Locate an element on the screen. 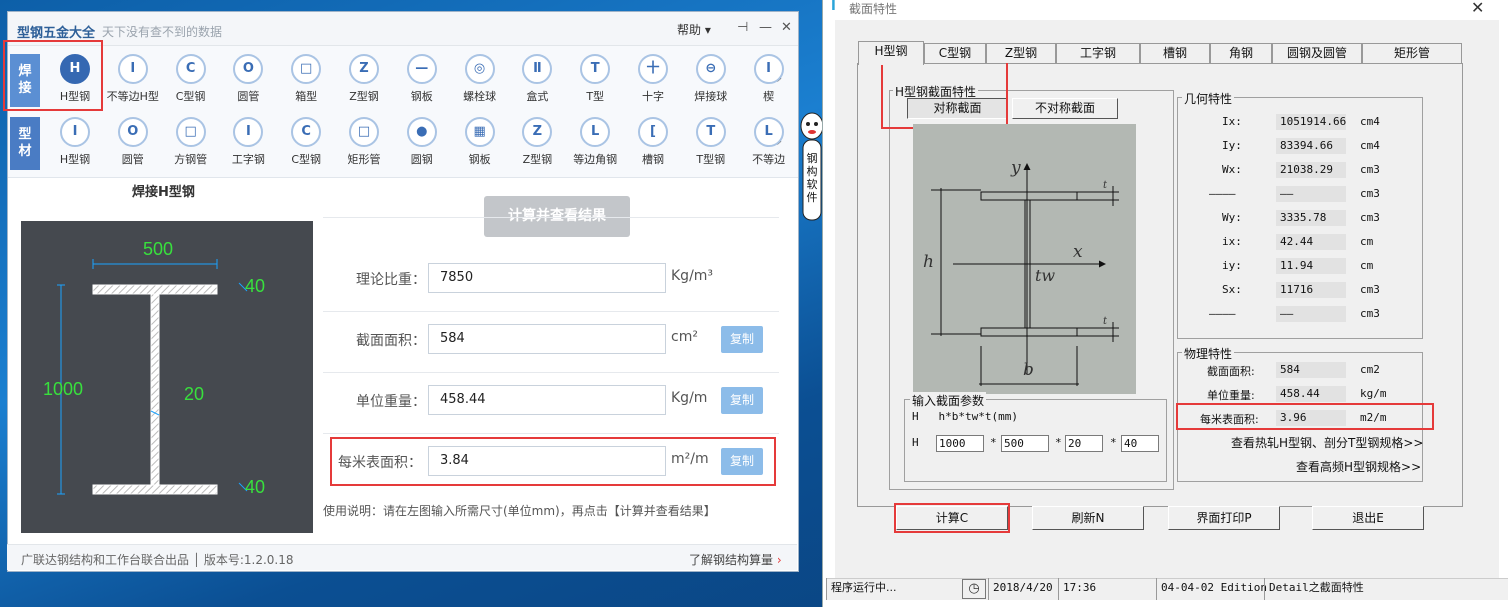 This screenshot has height=607, width=1508. action-button-1: 刷新N is located at coordinates (1088, 518).